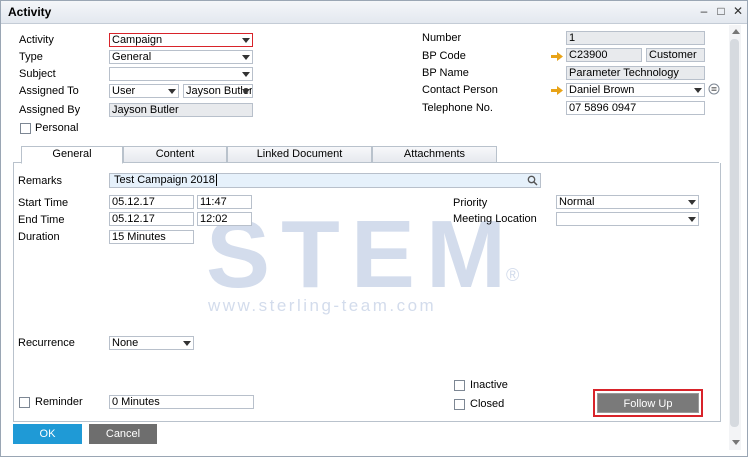  Describe the element at coordinates (49, 91) in the screenshot. I see `assigned-to-label: Assigned To` at that location.